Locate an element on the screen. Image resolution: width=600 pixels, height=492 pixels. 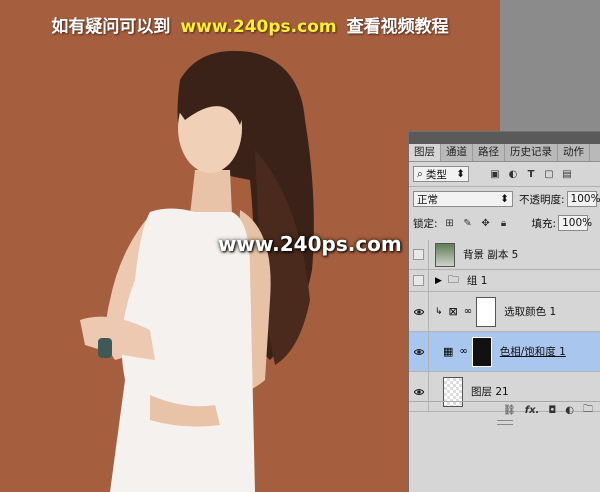
lock-label: 锁定: is located at coordinates (425, 223).